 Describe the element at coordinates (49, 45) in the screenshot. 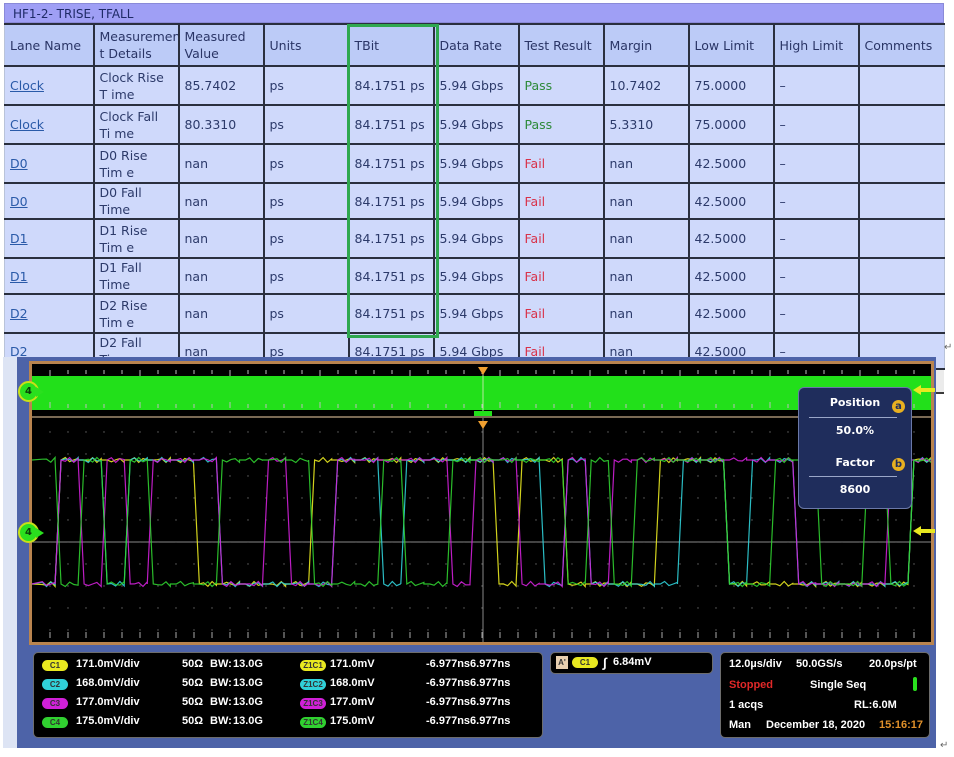

I see `col-header-lane: Lane Name` at that location.